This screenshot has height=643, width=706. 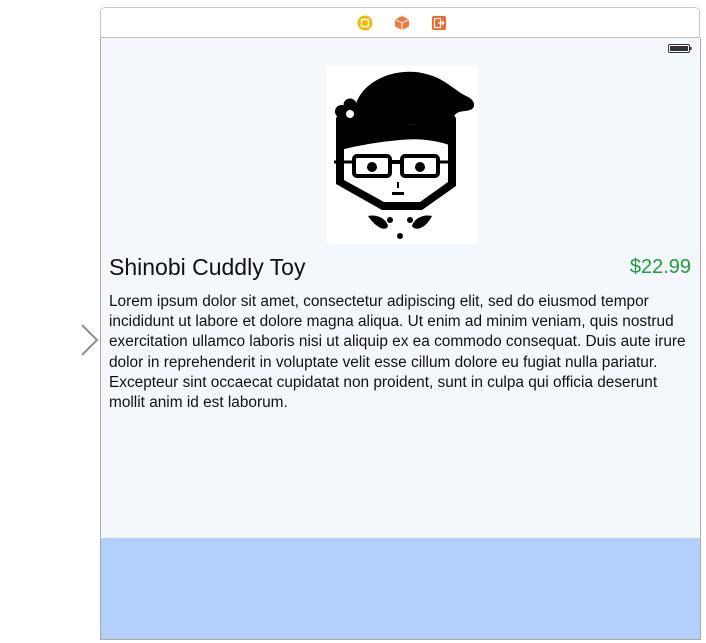 What do you see at coordinates (660, 267) in the screenshot?
I see `product-price: $22.99` at bounding box center [660, 267].